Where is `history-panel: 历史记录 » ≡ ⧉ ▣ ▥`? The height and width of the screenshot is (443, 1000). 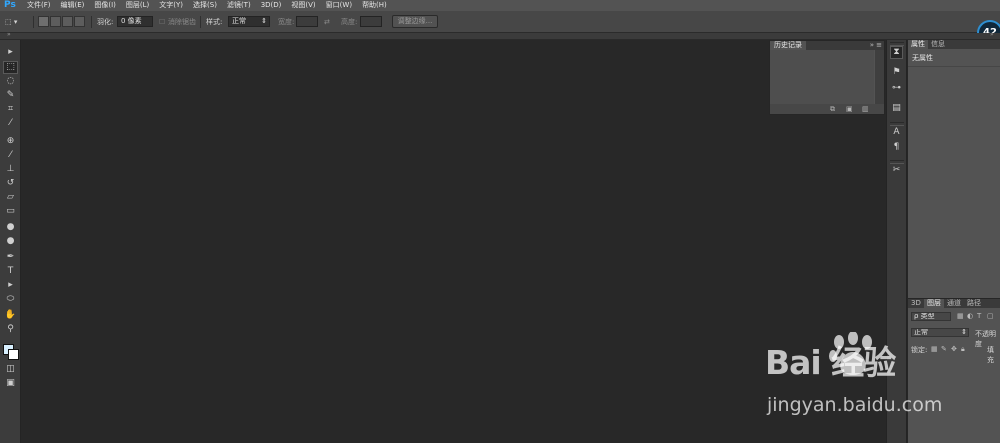 history-panel: 历史记录 » ≡ ⧉ ▣ ▥ is located at coordinates (827, 77).